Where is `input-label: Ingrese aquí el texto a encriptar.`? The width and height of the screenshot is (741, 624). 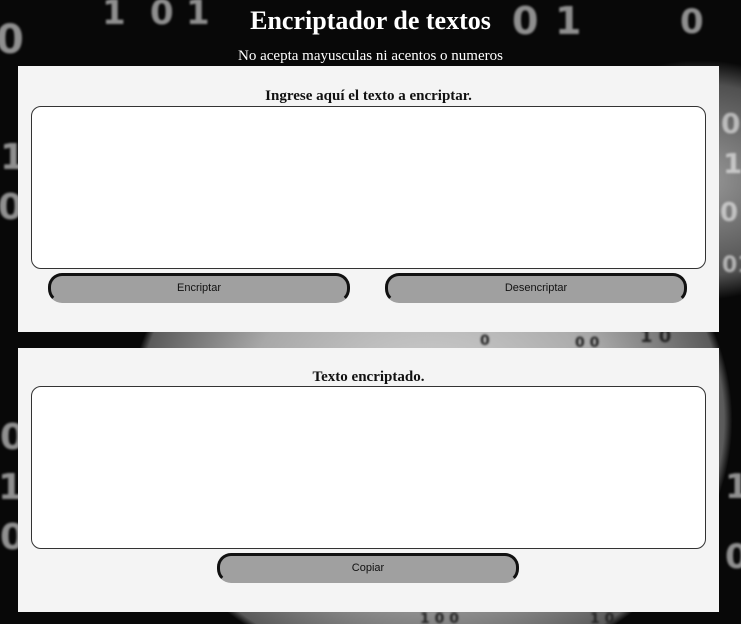
input-label: Ingrese aquí el texto a encriptar. is located at coordinates (368, 96).